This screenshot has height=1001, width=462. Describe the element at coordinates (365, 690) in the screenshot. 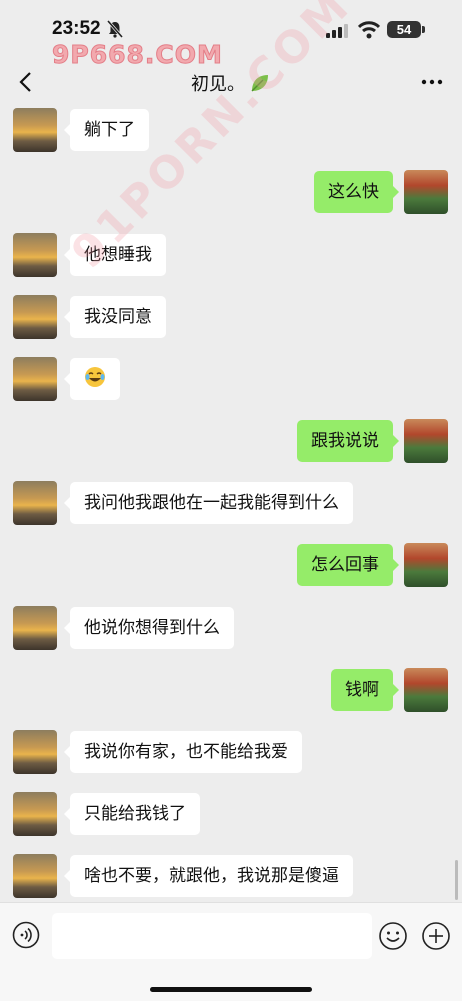

I see `sent-message-bubble: 钱啊` at that location.